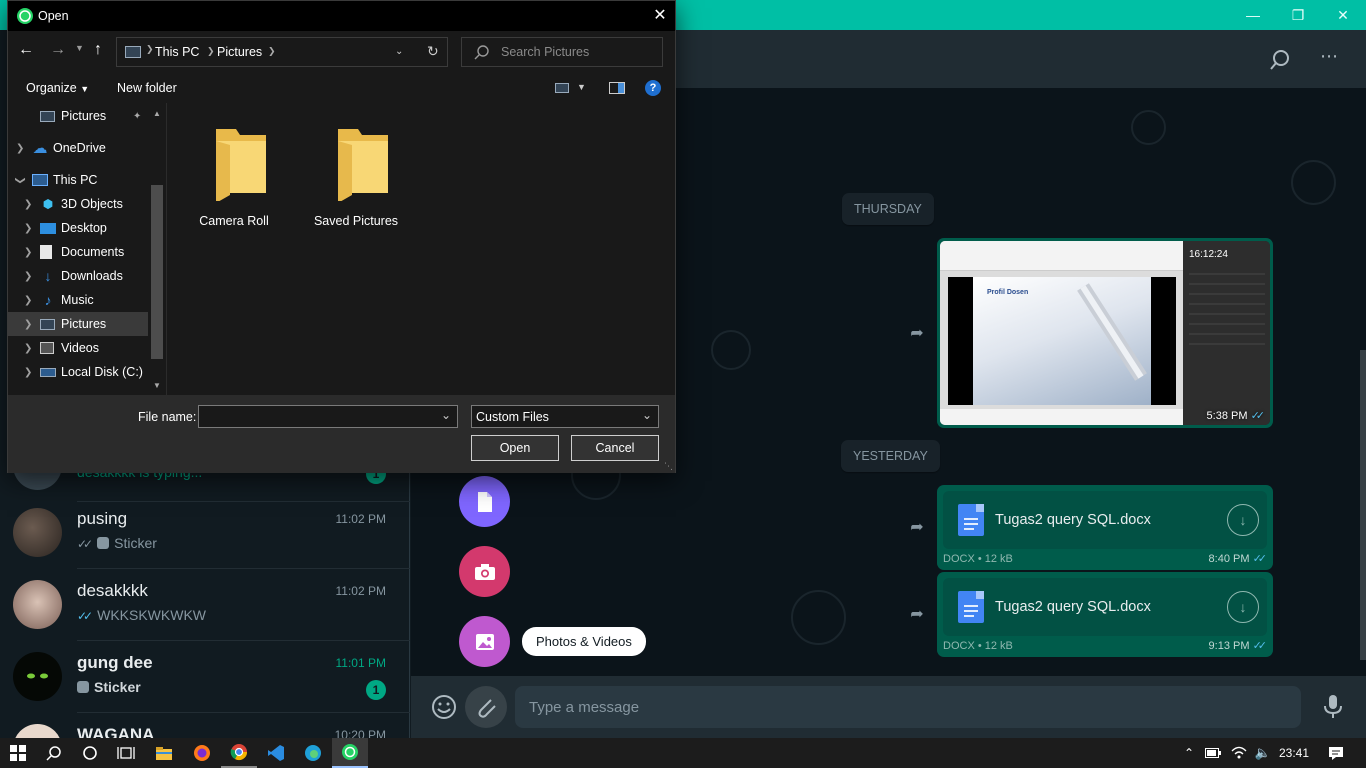 This screenshot has height=768, width=1366. What do you see at coordinates (282, 52) in the screenshot?
I see `address-bar: ❯ This PC ❯ Pictures ❯ ⌄ ↻` at bounding box center [282, 52].